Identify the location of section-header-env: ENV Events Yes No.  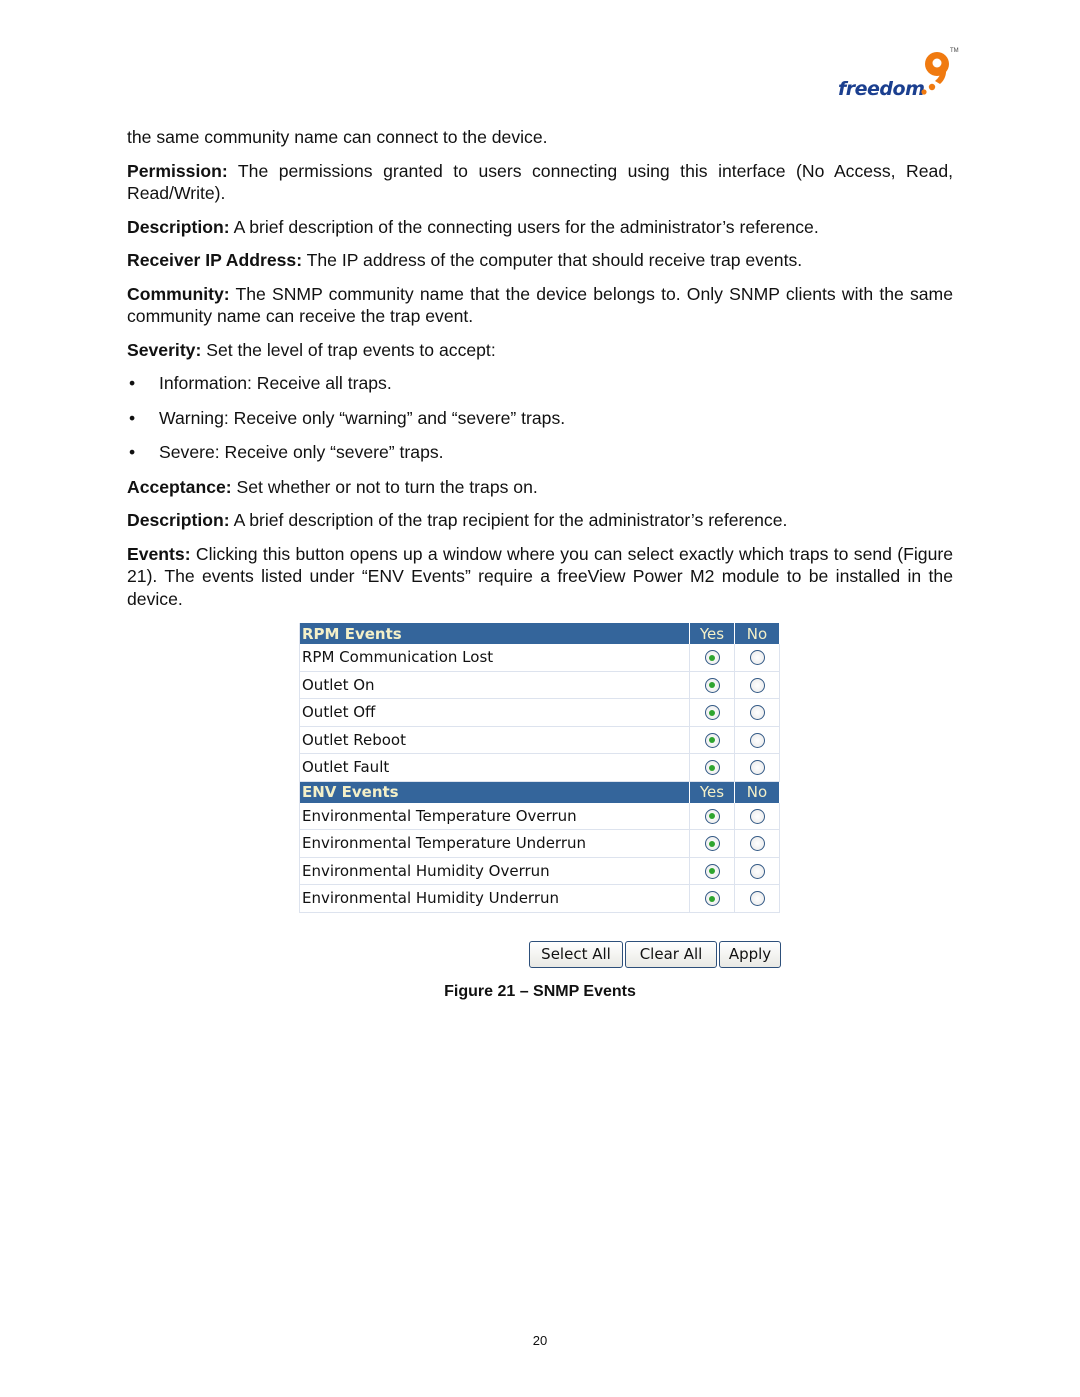
(539, 792).